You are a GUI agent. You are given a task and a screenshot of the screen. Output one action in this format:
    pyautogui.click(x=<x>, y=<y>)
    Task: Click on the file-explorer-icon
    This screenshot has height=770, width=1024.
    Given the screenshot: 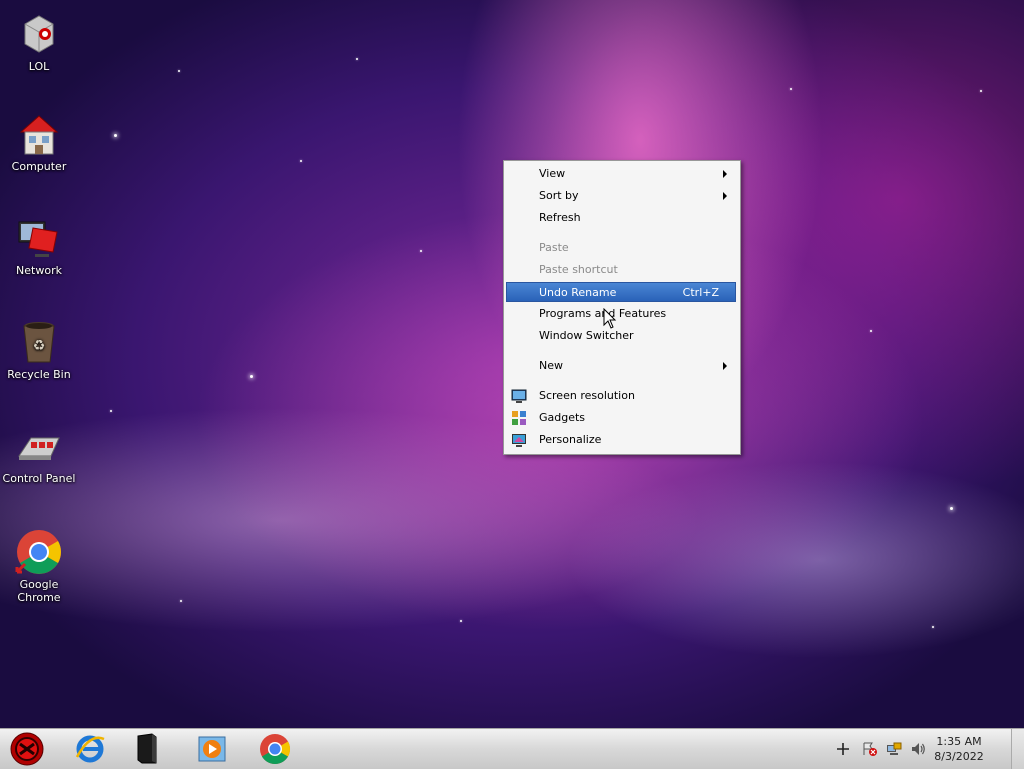 What is the action you would take?
    pyautogui.click(x=147, y=748)
    